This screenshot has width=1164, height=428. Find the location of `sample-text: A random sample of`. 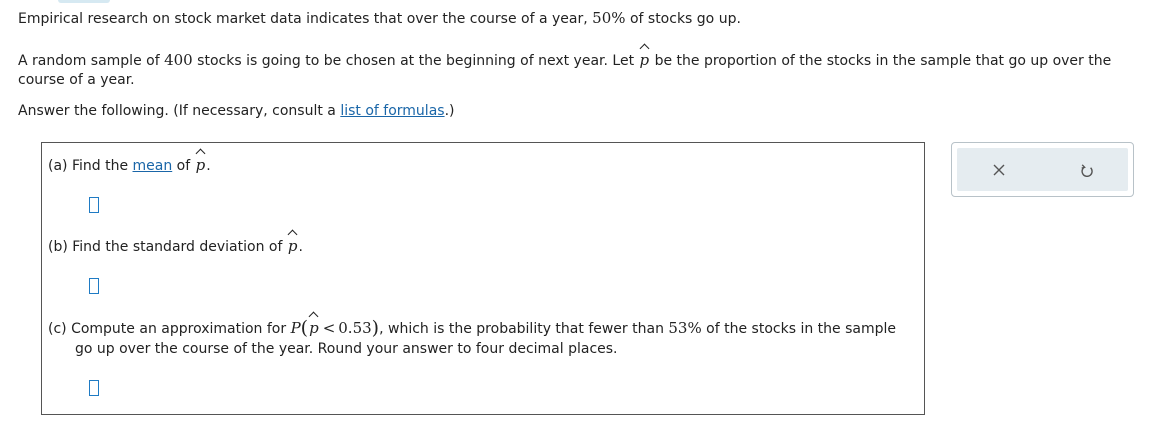

sample-text: A random sample of is located at coordinates (91, 61).